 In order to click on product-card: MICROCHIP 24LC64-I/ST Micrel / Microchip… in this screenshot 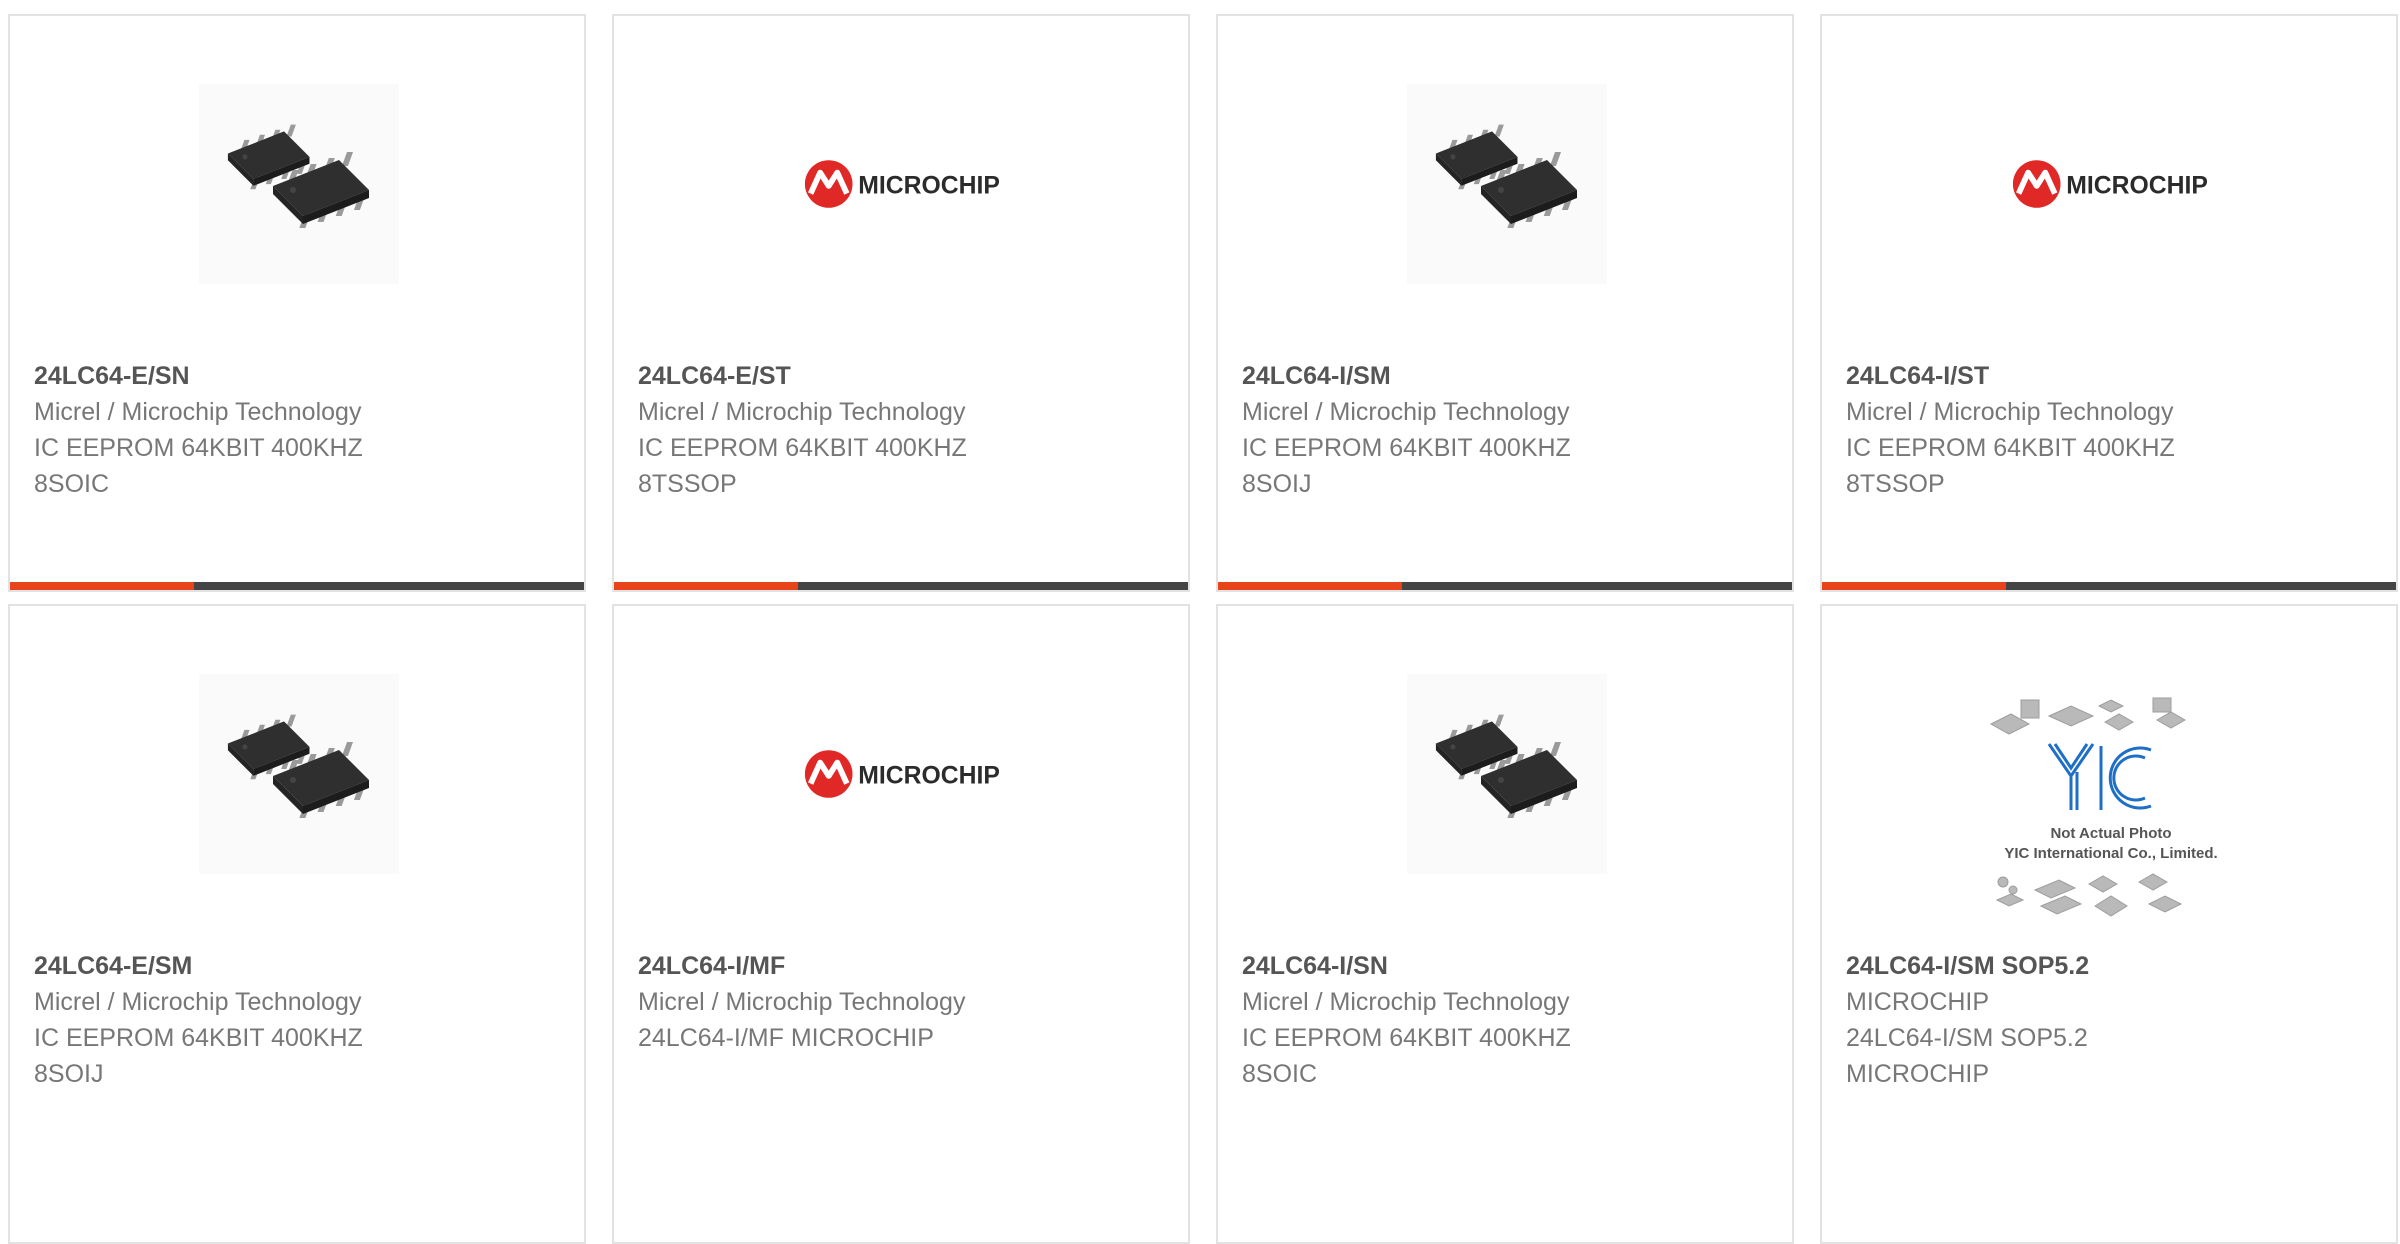, I will do `click(2109, 303)`.